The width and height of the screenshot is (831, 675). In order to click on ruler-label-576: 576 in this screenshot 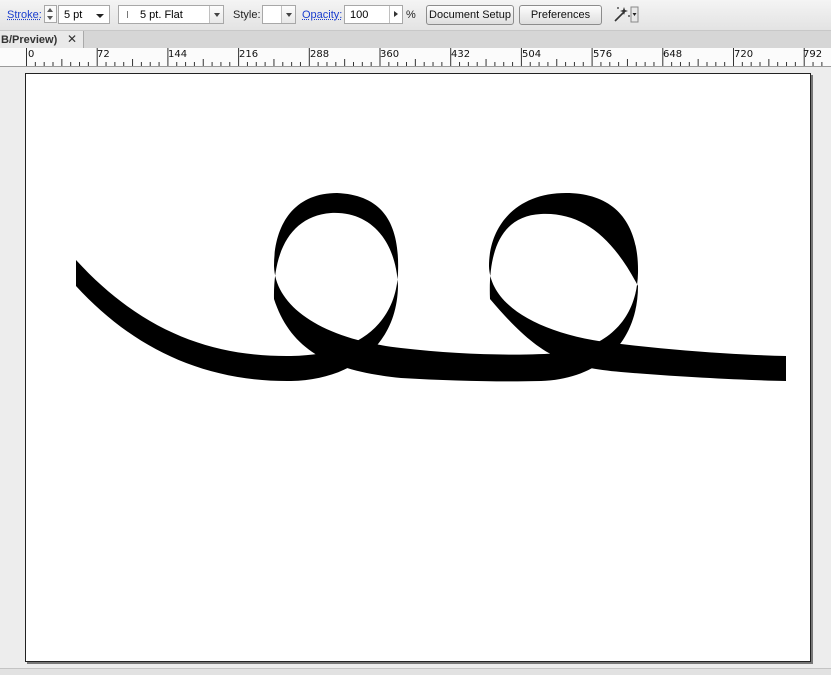, I will do `click(603, 54)`.